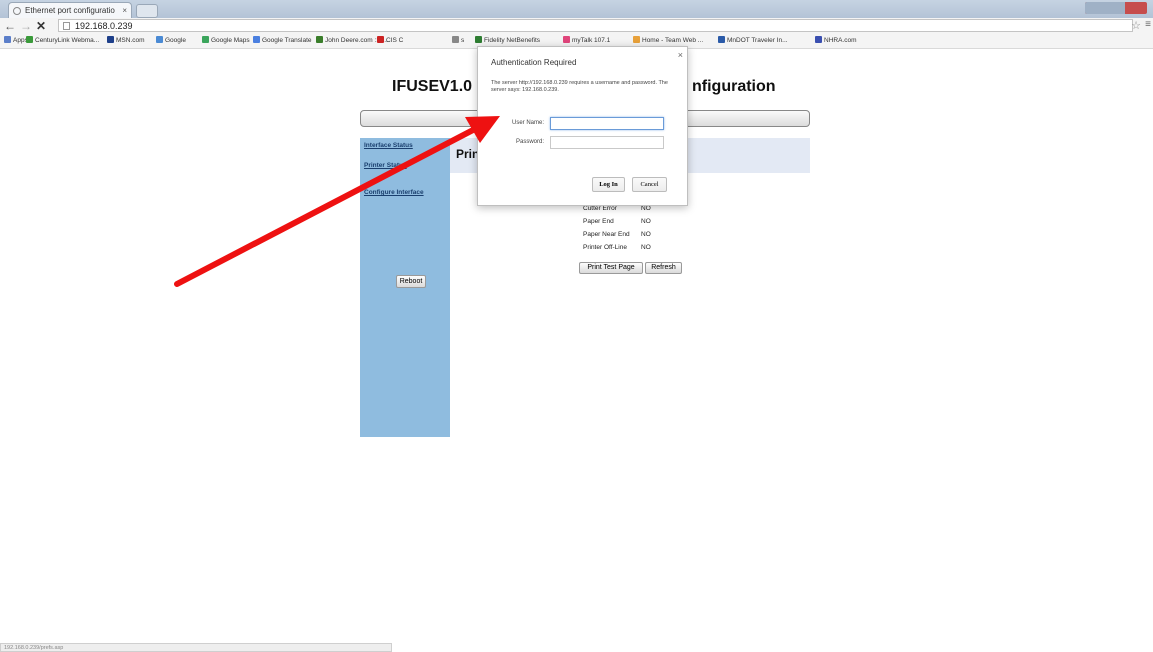  I want to click on annotation-arrow-overlay, so click(337, 201).